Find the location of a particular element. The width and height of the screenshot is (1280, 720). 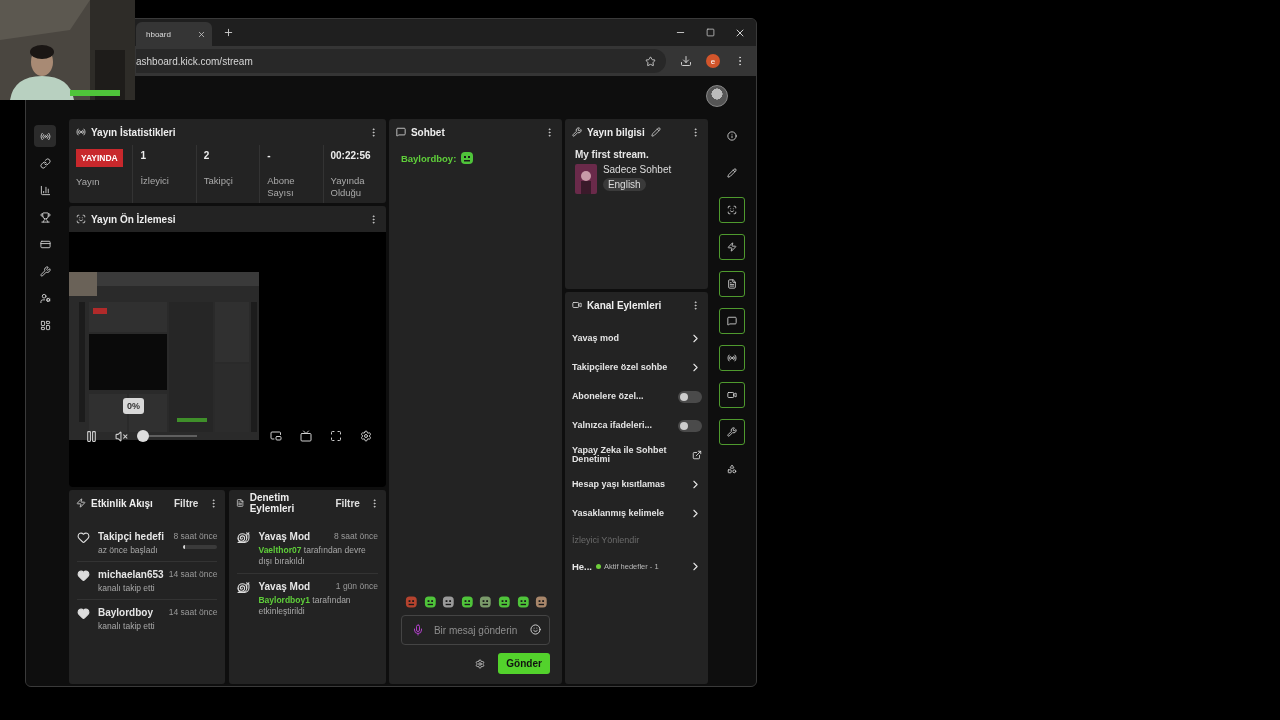

video-camera-icon is located at coordinates (732, 395).